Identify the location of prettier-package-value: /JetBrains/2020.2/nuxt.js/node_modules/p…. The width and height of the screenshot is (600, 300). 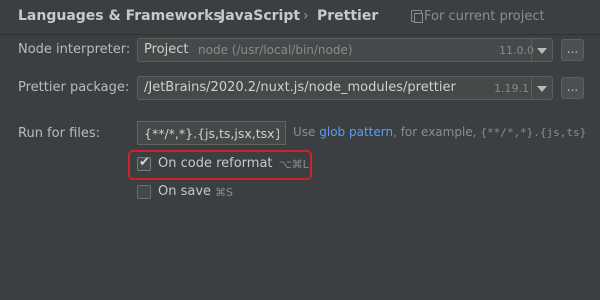
(300, 87).